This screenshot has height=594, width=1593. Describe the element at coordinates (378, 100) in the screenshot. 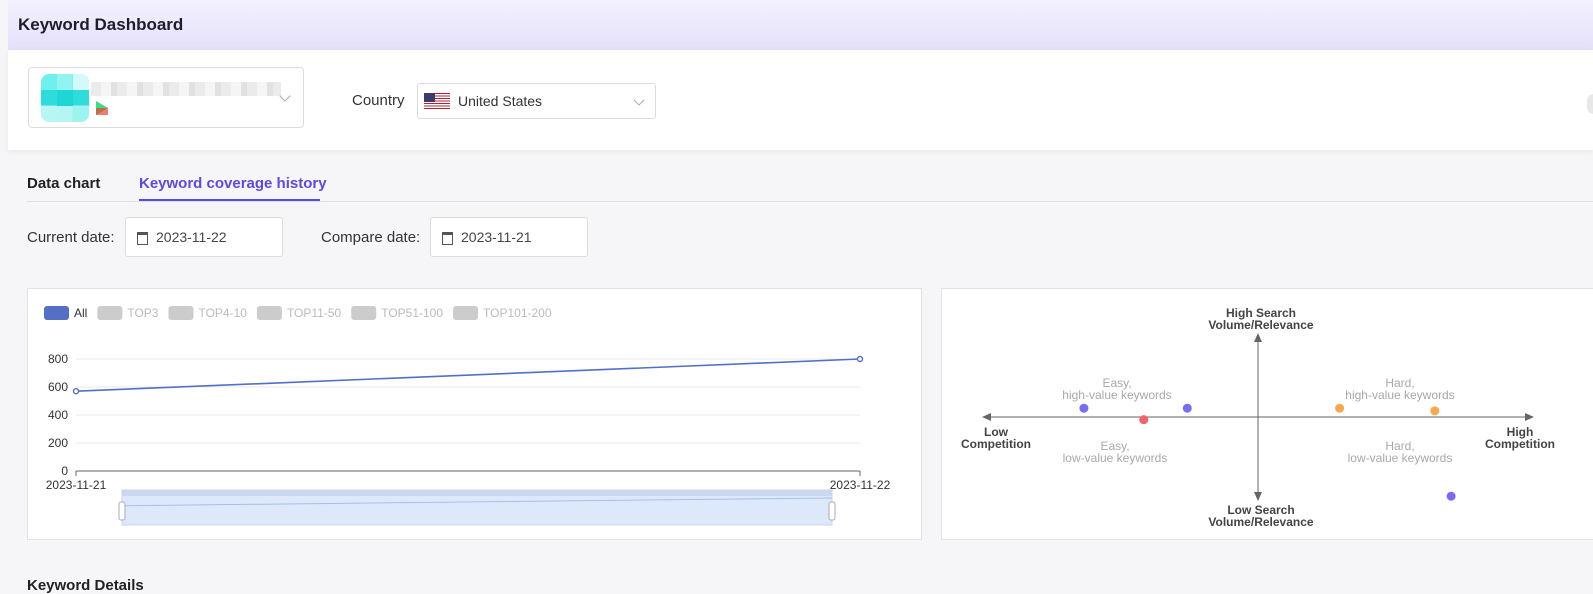

I see `country-label: Country` at that location.